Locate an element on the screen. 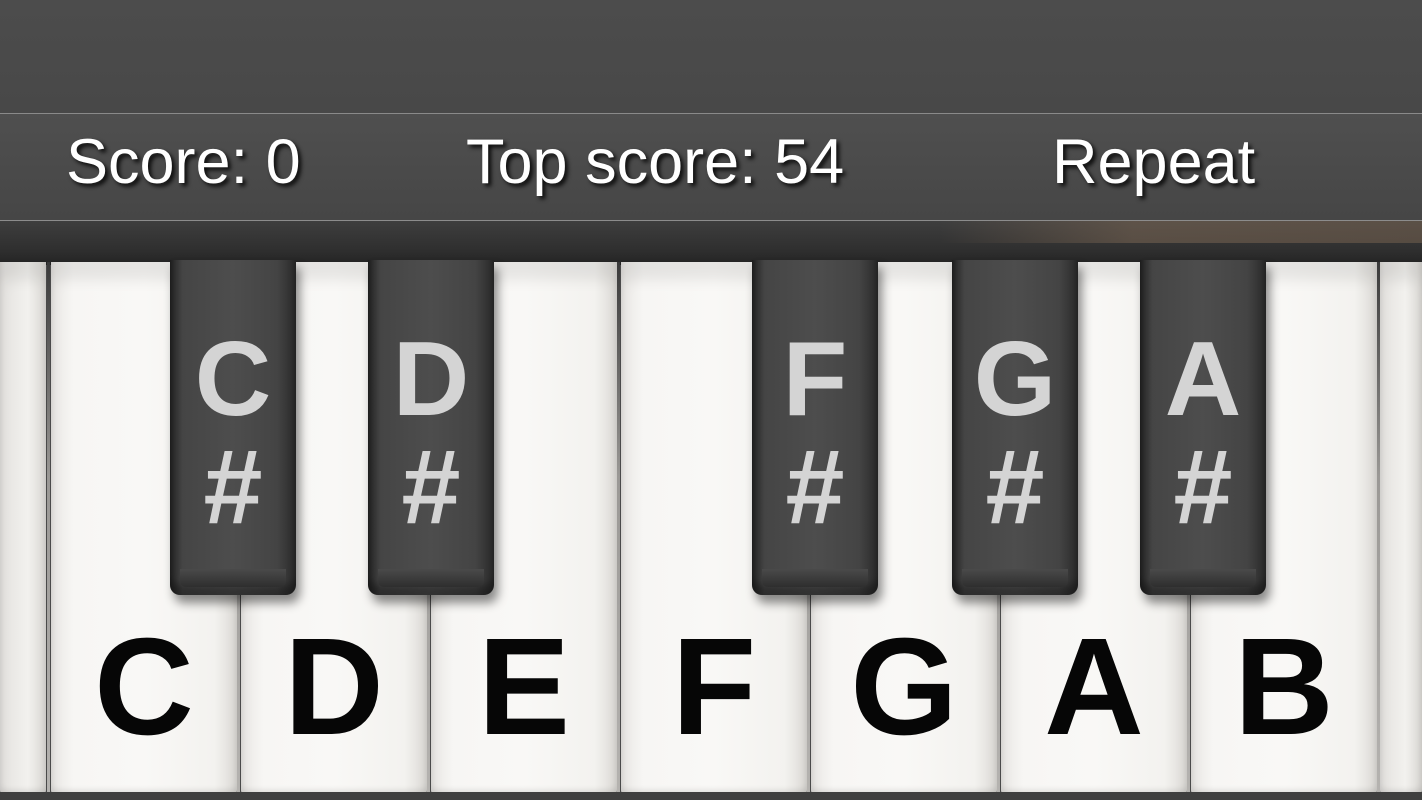  white-key-label: D is located at coordinates (334, 687).